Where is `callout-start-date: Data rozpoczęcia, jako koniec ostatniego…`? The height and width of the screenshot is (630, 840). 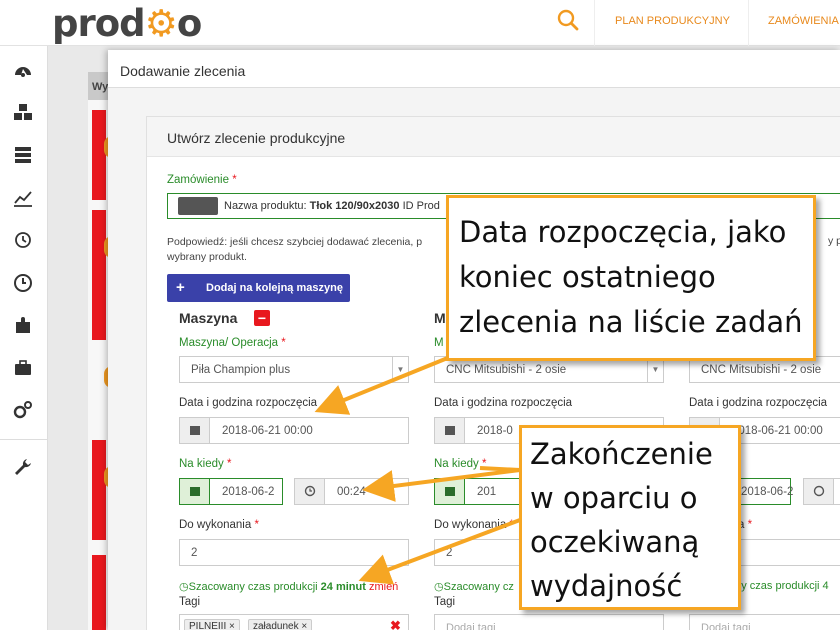
callout-start-date: Data rozpoczęcia, jako koniec ostatniego… is located at coordinates (631, 278).